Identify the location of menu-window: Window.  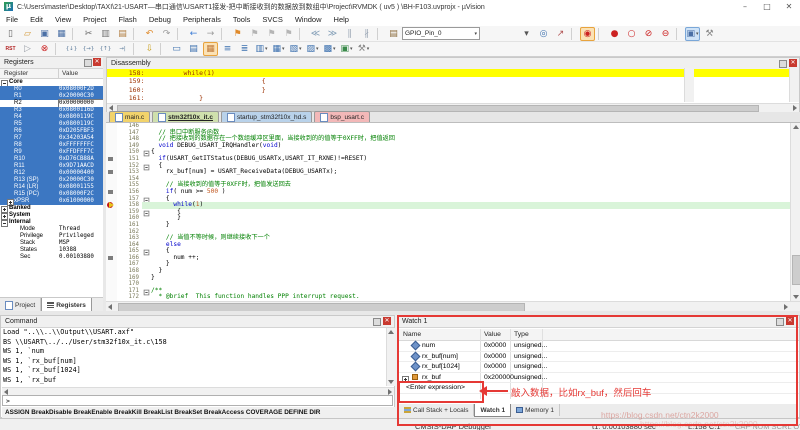
(308, 19).